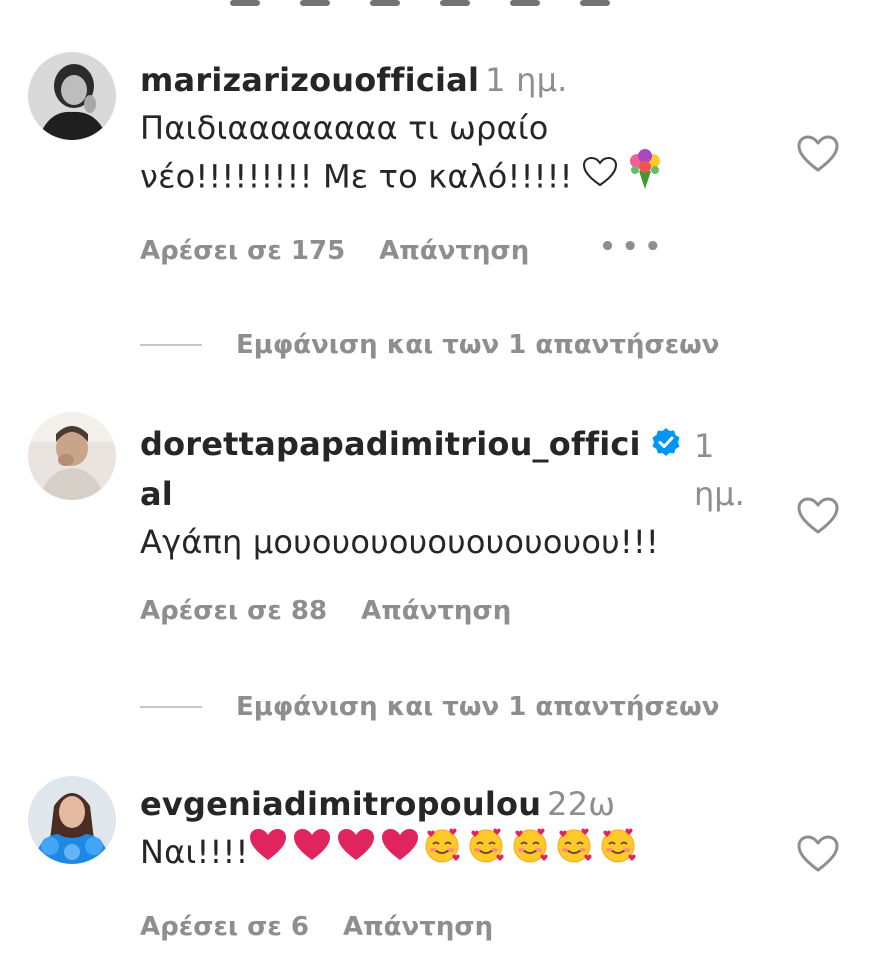  I want to click on comment-body: evgeniadimitropoulou 22ω Ναι!!!!, so click(460, 830).